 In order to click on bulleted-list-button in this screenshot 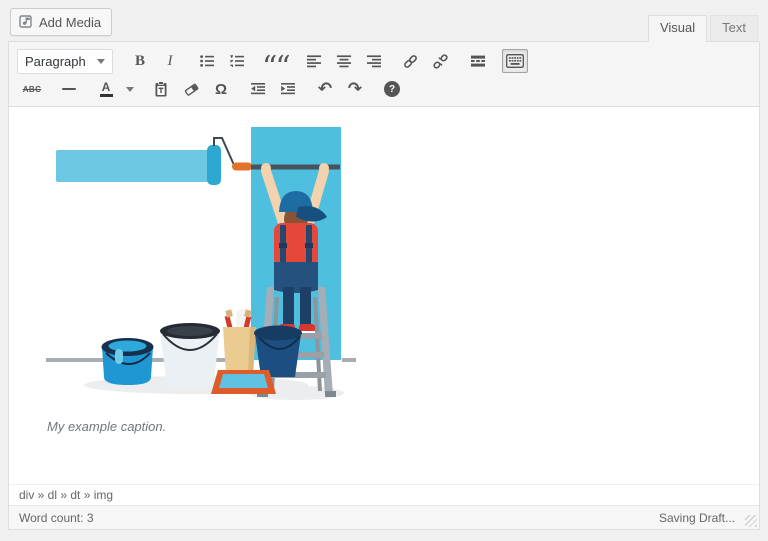, I will do `click(207, 61)`.